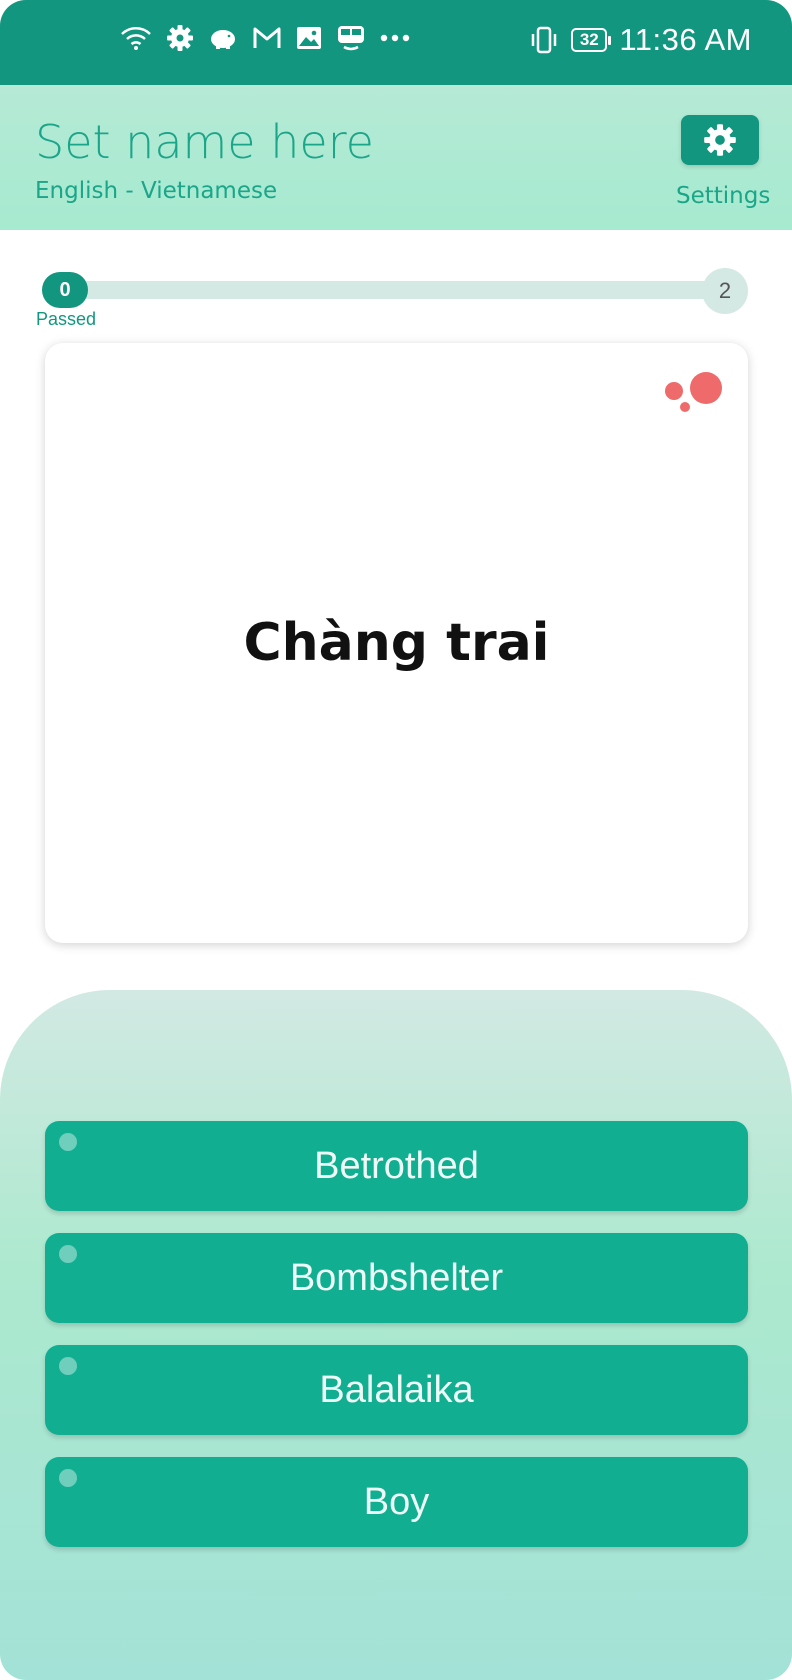 The height and width of the screenshot is (1680, 792). Describe the element at coordinates (136, 38) in the screenshot. I see `wifi-icon` at that location.